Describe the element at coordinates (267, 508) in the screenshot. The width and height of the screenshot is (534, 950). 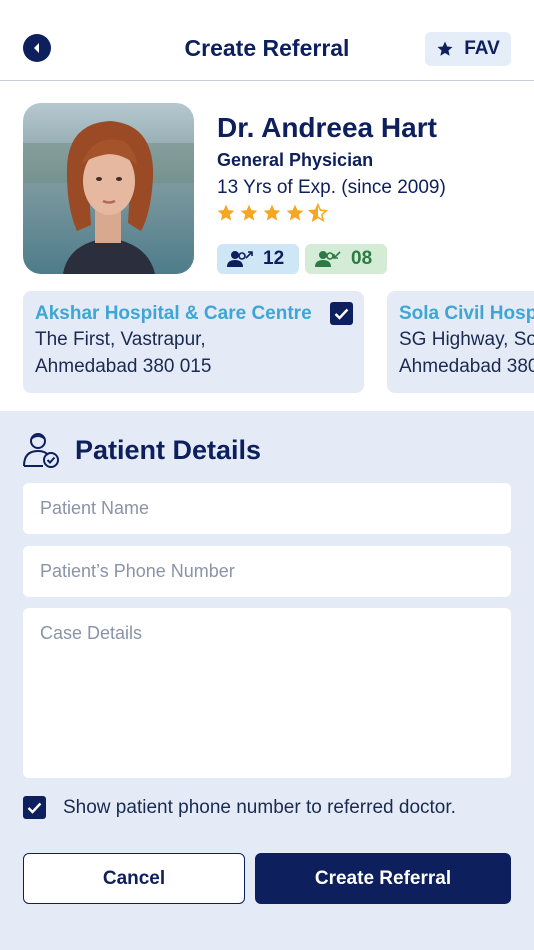
I see `patient-name-input` at that location.